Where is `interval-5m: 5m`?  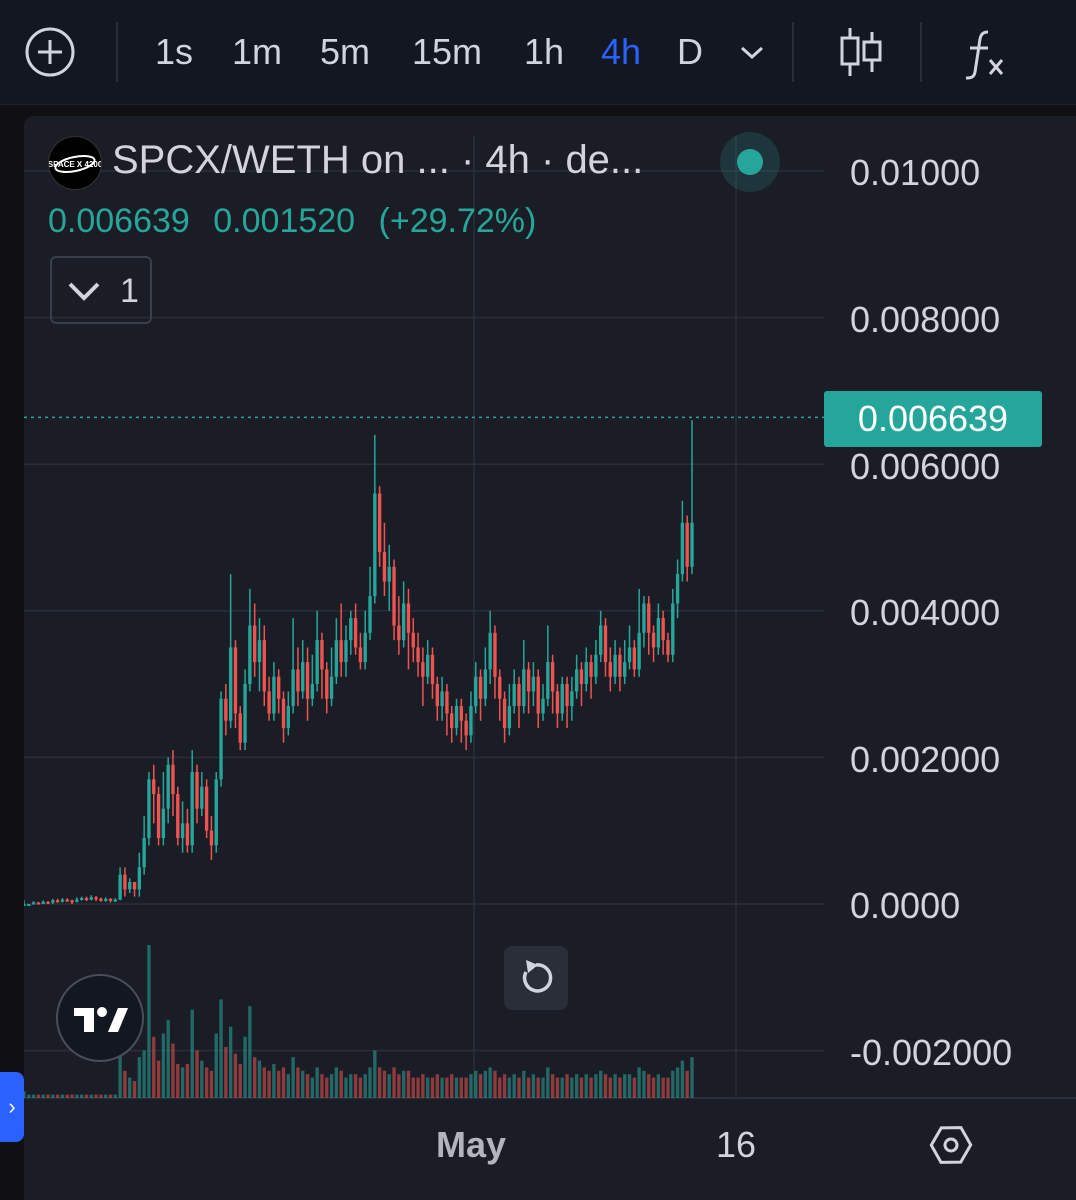 interval-5m: 5m is located at coordinates (345, 52).